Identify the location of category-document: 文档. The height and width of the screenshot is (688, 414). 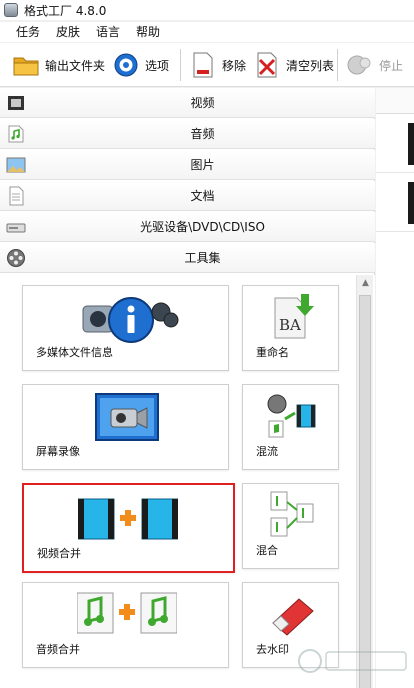
(187, 196).